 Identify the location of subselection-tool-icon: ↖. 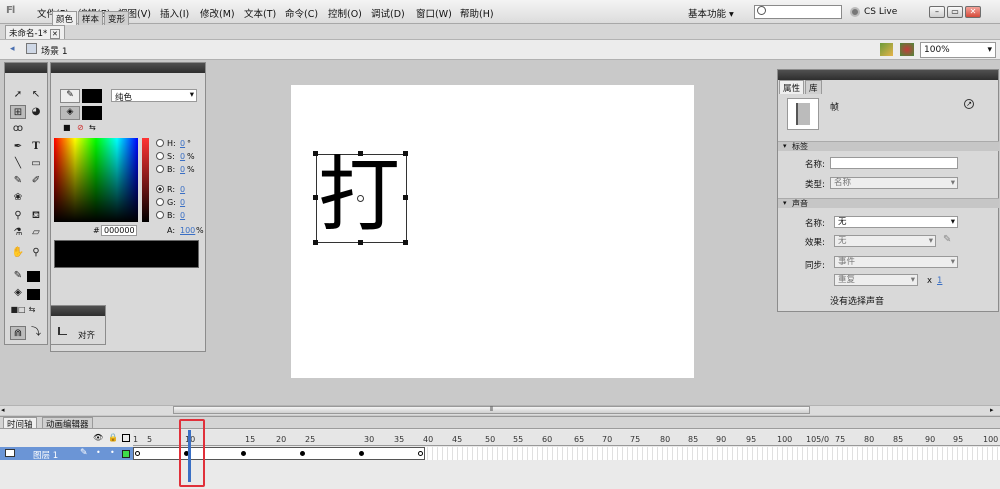
(36, 95).